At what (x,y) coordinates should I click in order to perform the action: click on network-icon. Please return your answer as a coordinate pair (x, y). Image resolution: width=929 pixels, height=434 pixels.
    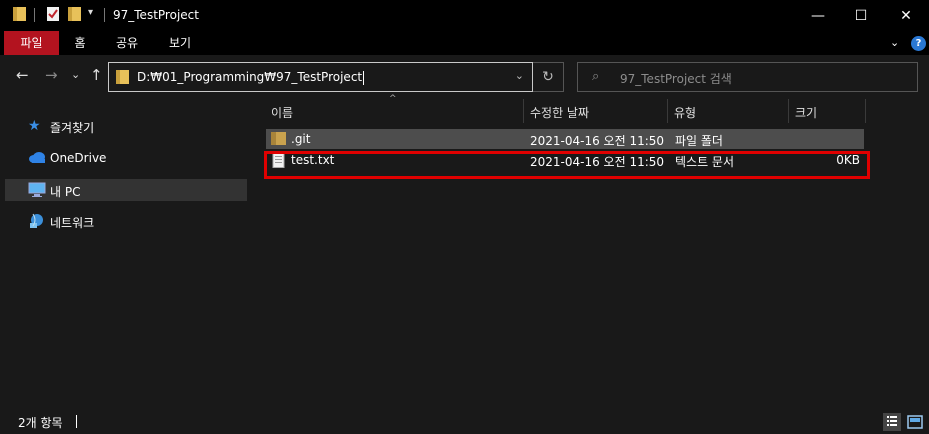
    Looking at the image, I should click on (37, 221).